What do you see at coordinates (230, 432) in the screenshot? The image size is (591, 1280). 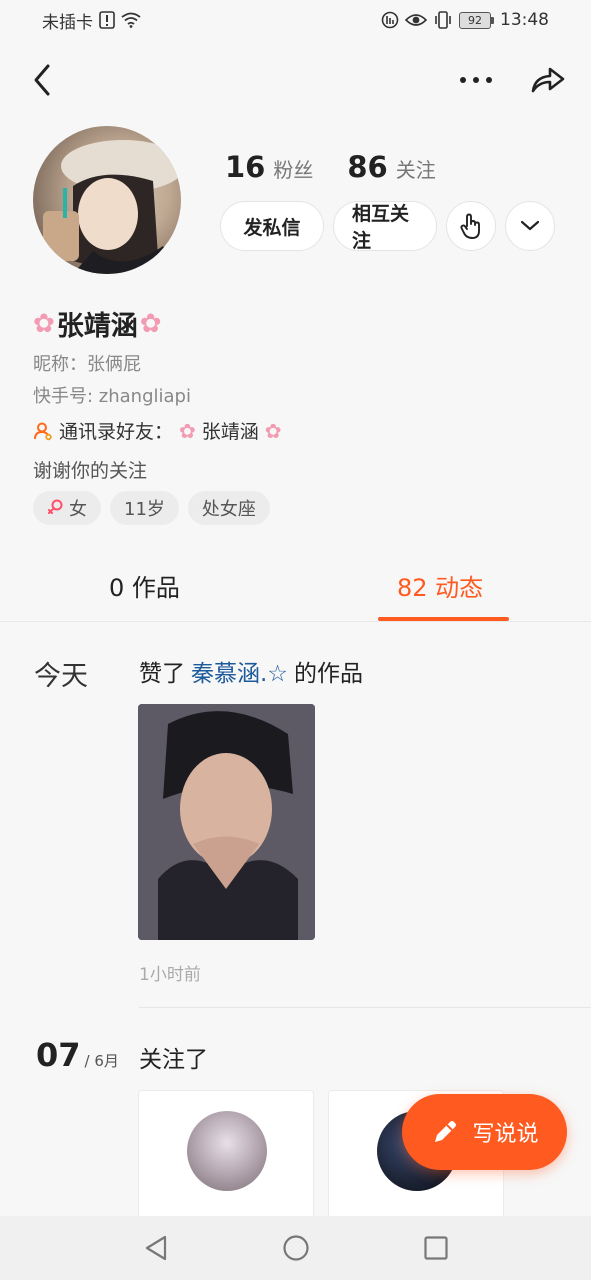 I see `contact-name: 张靖涵` at bounding box center [230, 432].